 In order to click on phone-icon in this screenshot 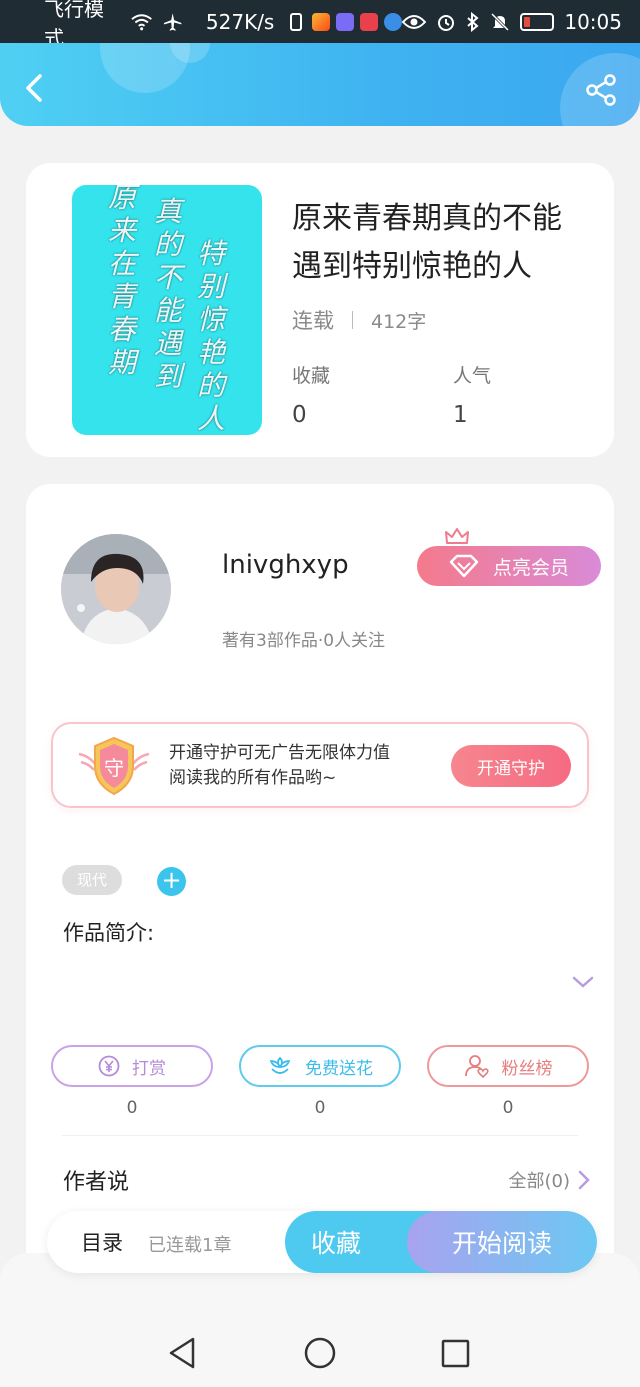, I will do `click(296, 21)`.